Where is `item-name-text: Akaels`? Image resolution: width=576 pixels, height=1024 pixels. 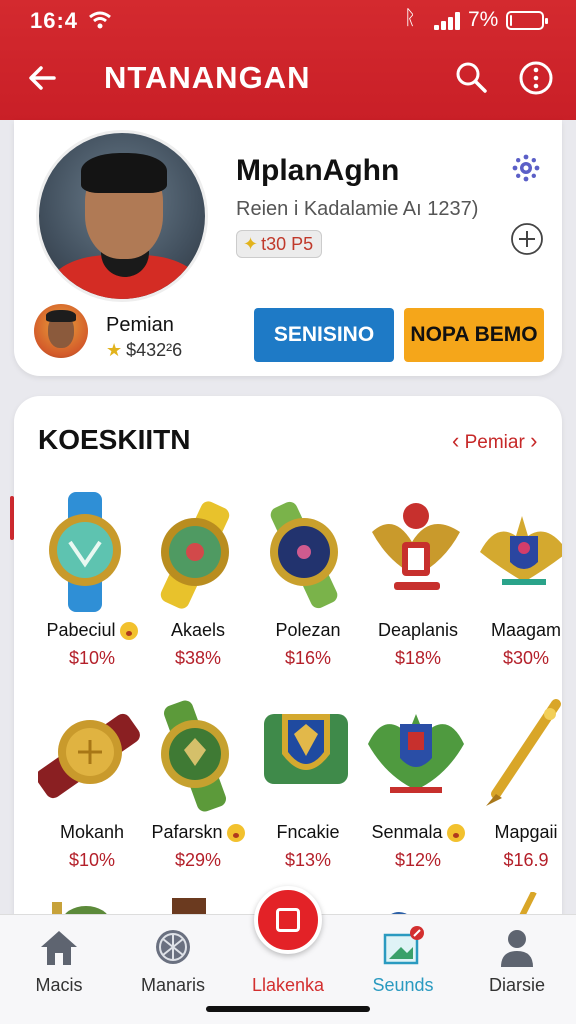 item-name-text: Akaels is located at coordinates (198, 630).